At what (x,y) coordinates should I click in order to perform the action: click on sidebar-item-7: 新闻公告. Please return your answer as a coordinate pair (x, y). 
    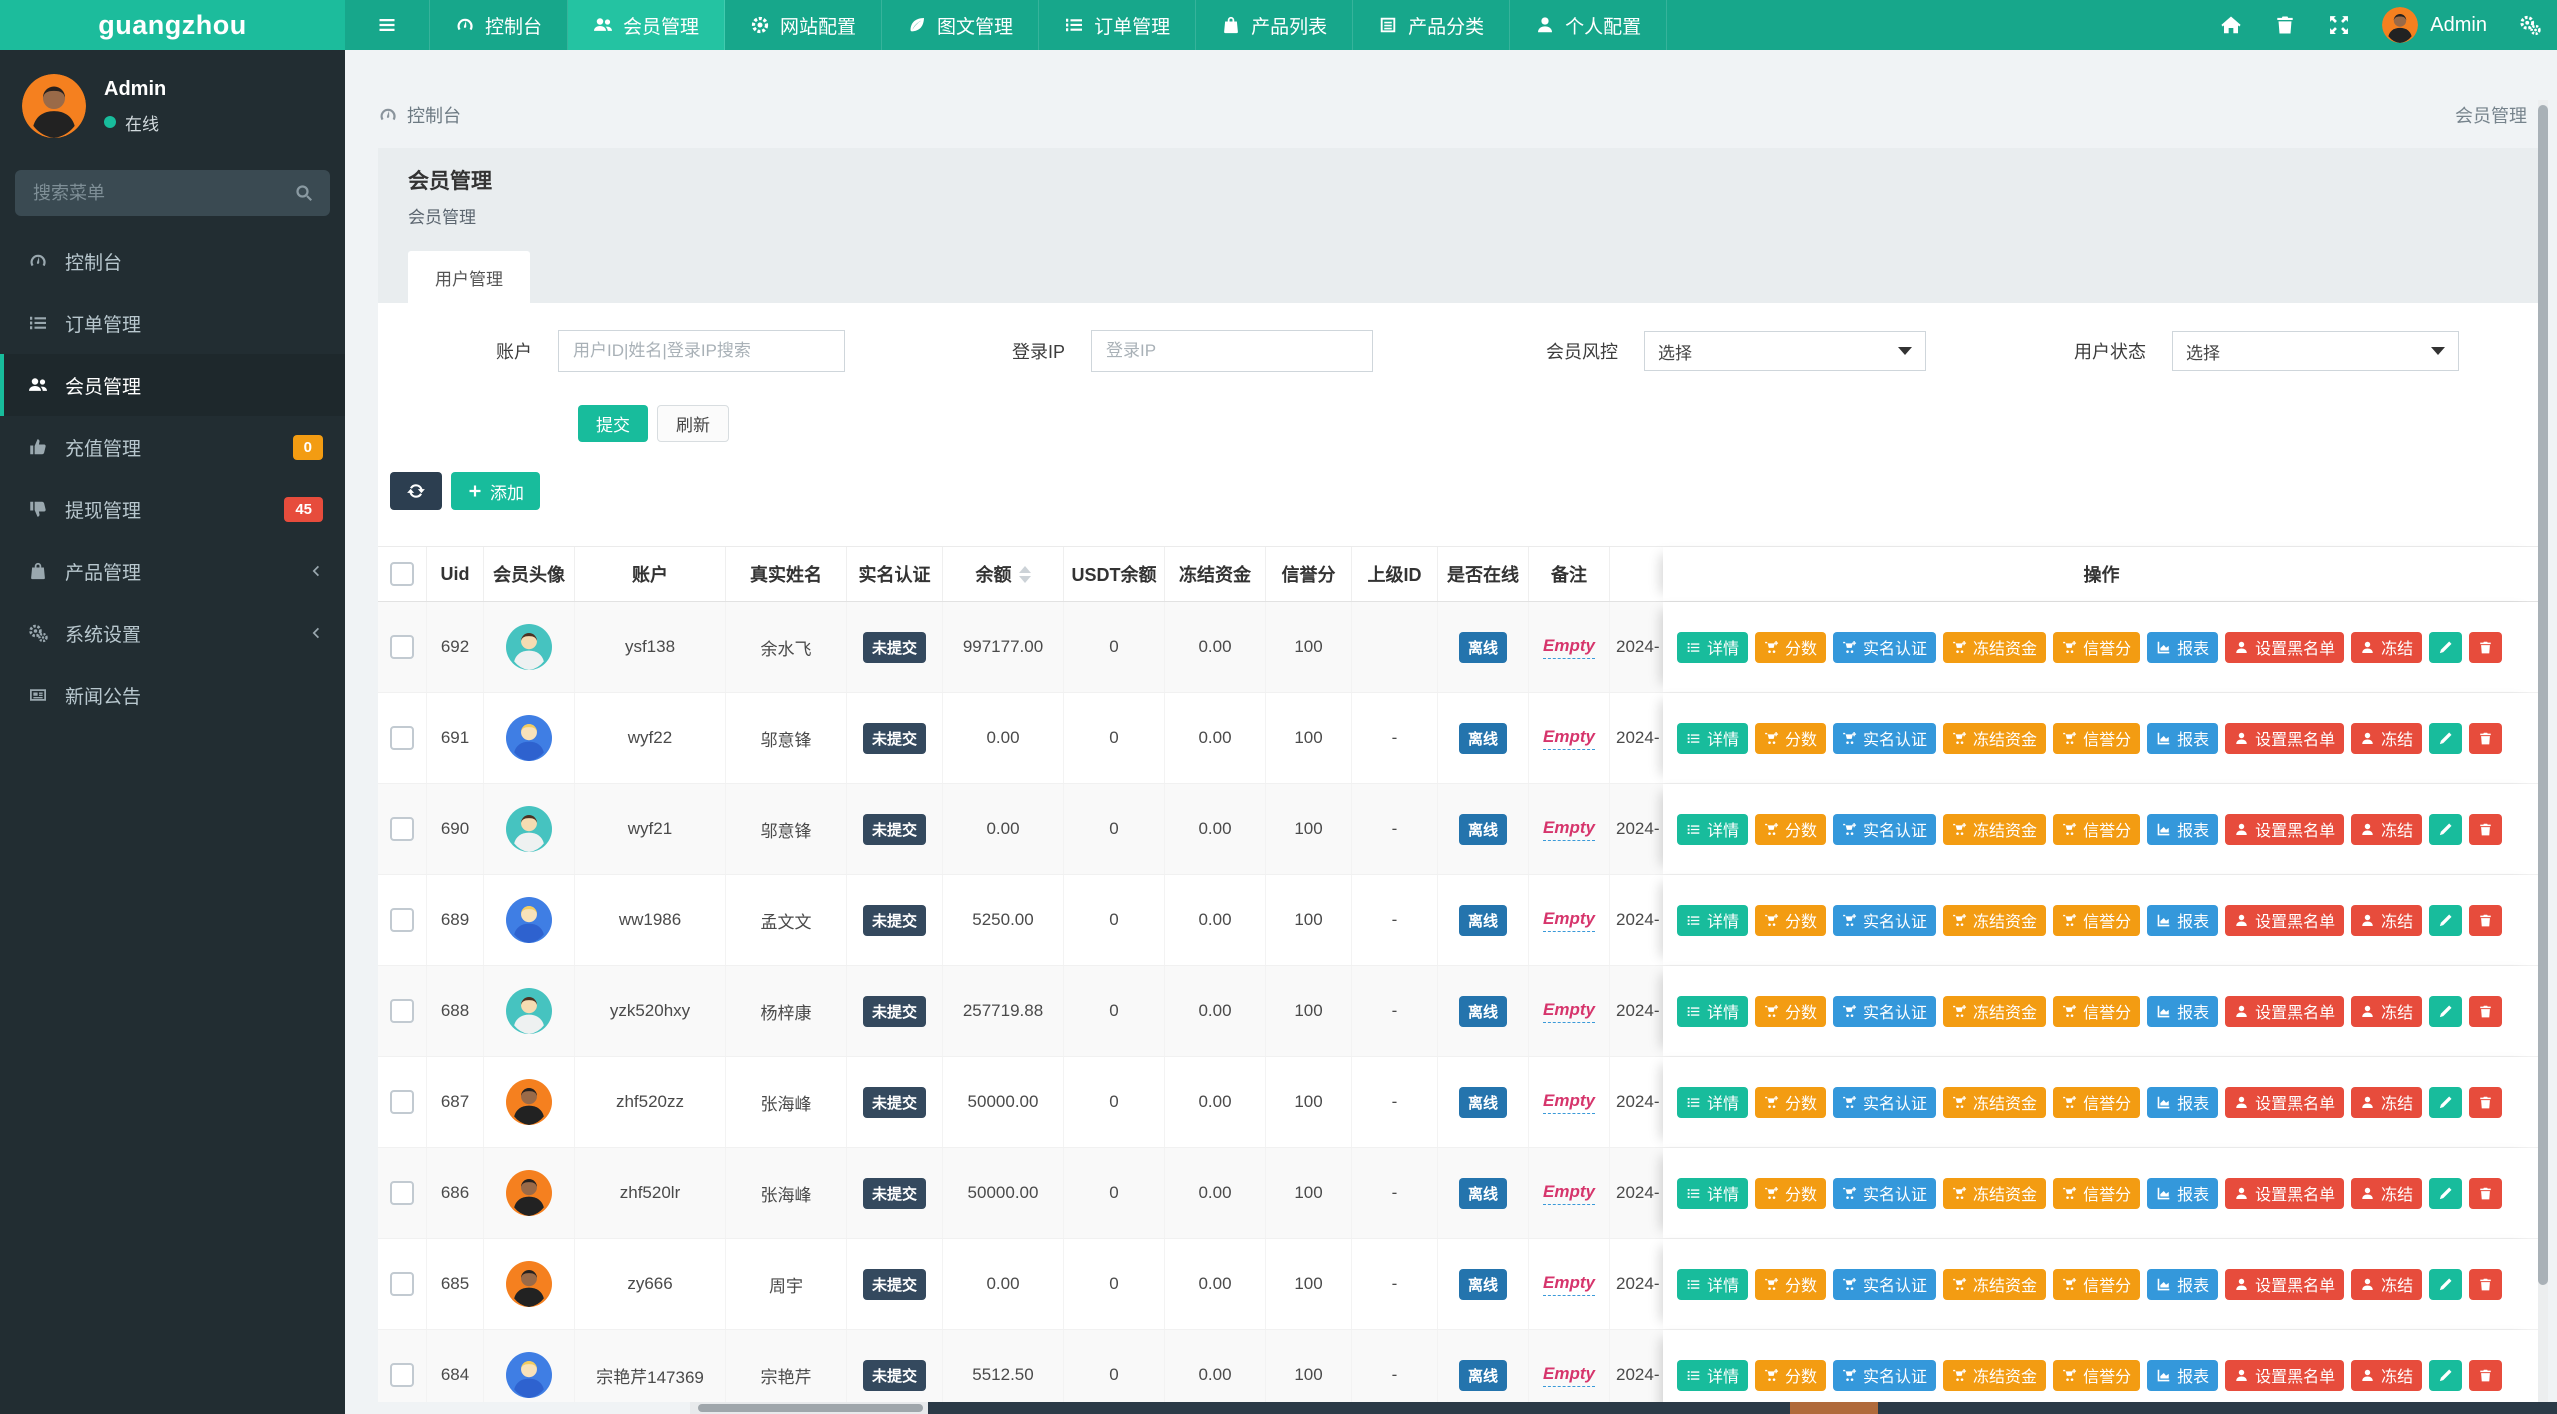
    Looking at the image, I should click on (172, 695).